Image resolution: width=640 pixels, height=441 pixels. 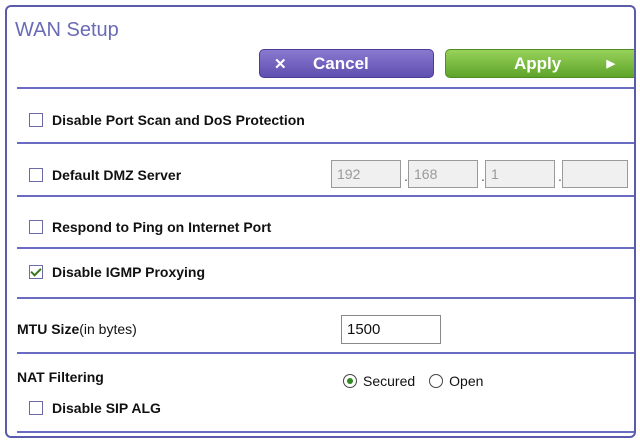 I want to click on page-title: WAN Setup, so click(x=67, y=30).